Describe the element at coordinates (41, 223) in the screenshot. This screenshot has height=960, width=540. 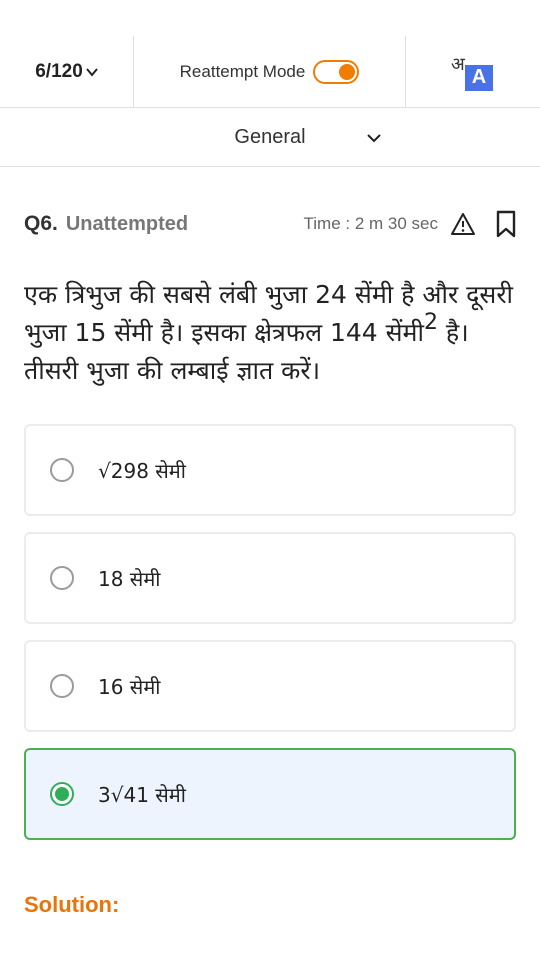
I see `question-number: Q6.` at that location.